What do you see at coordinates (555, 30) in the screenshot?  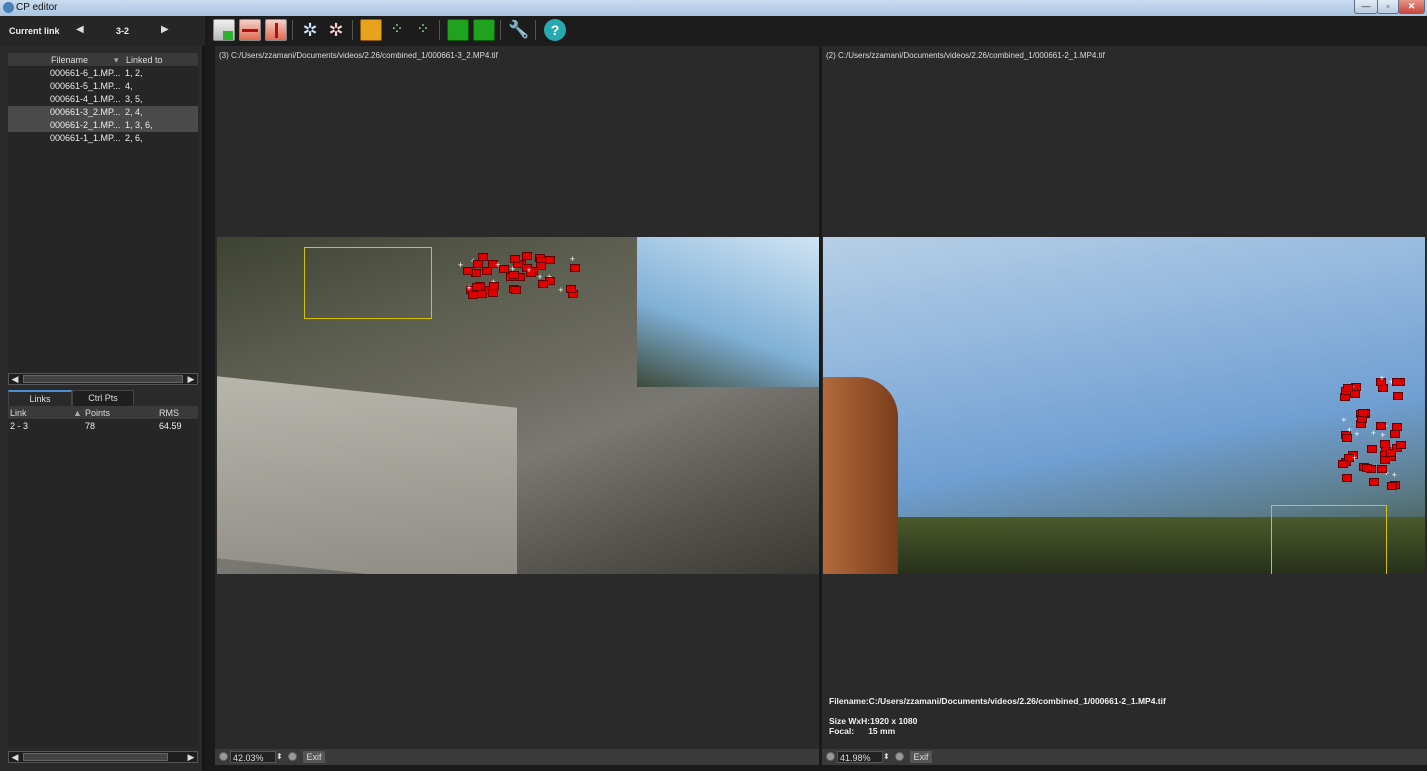 I see `help-icon: ?` at bounding box center [555, 30].